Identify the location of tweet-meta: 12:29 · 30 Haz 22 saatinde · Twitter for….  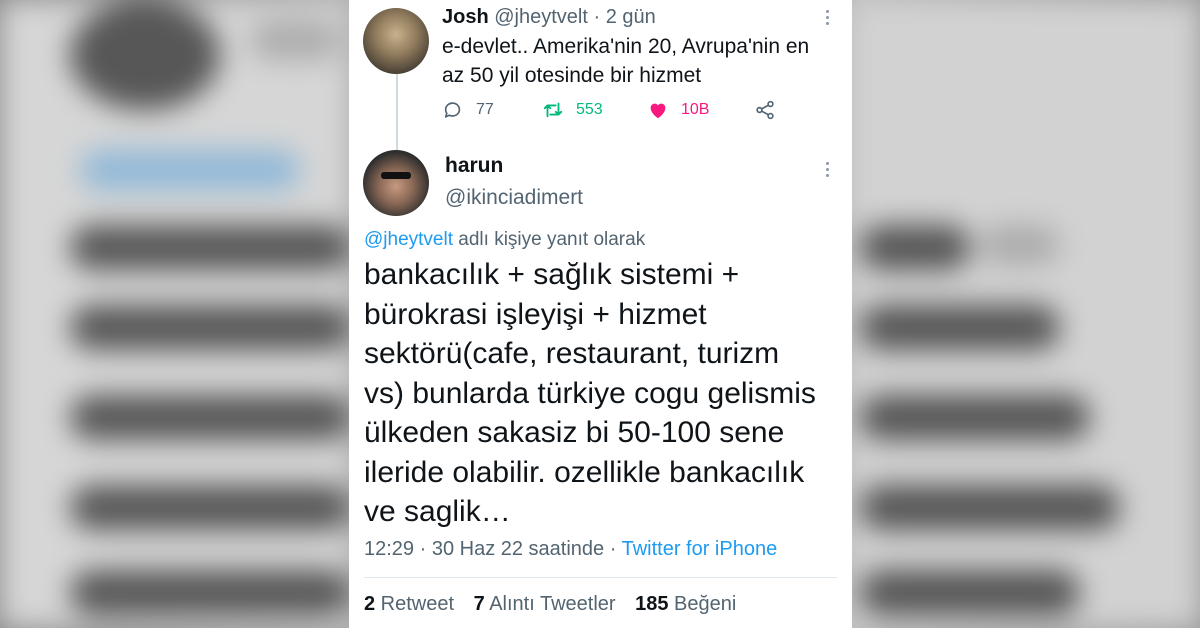
(570, 549).